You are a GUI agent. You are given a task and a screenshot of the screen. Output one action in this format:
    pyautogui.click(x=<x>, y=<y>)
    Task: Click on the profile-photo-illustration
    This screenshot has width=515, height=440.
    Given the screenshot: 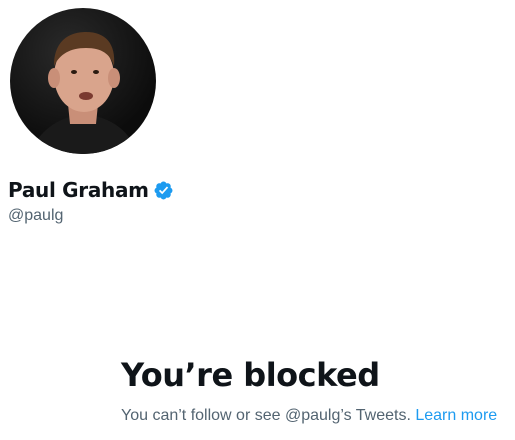 What is the action you would take?
    pyautogui.click(x=84, y=93)
    